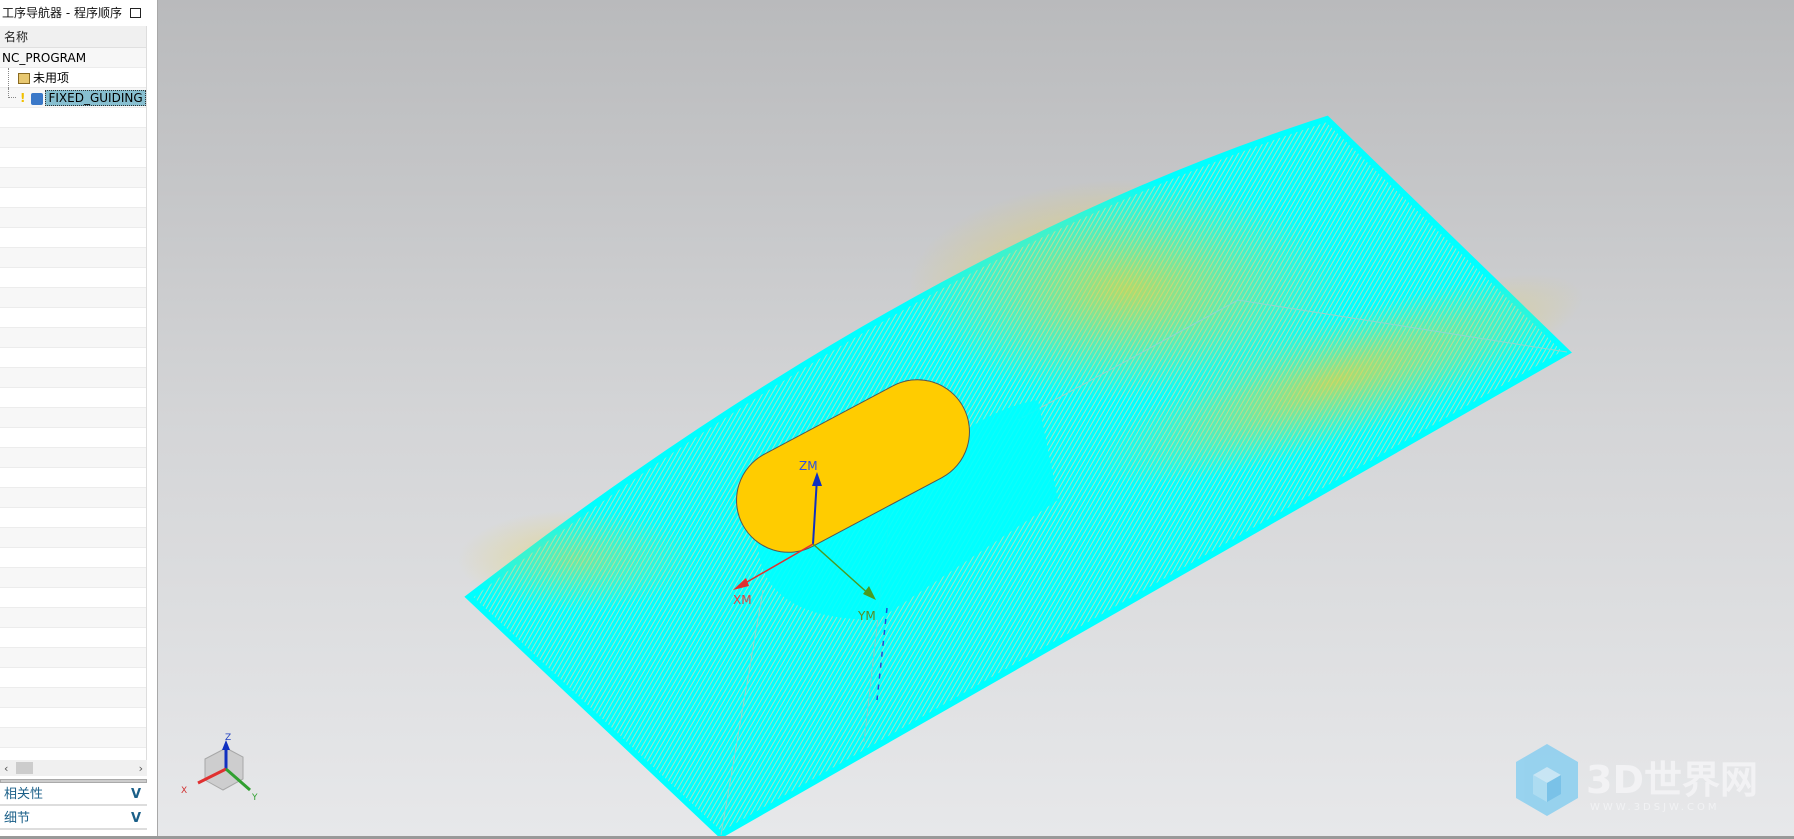 This screenshot has height=839, width=1794. I want to click on watermark: 3D世界网 WWW.3DSJW.COM, so click(1637, 780).